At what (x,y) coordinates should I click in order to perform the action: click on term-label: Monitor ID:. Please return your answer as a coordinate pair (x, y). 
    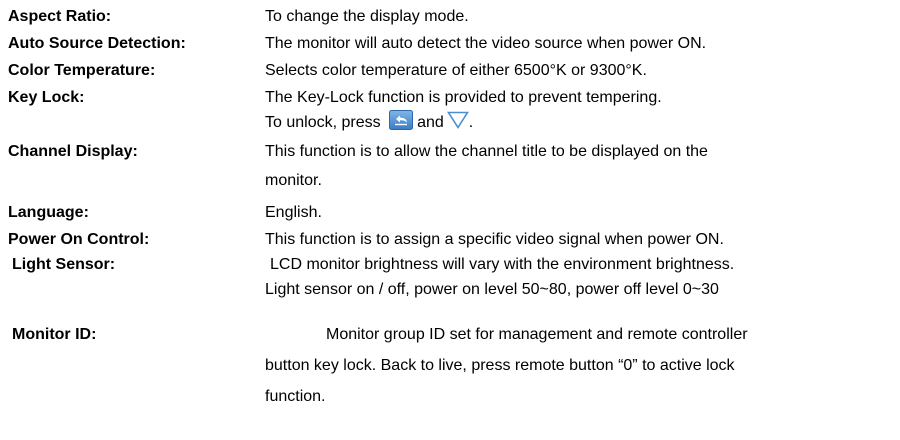
    Looking at the image, I should click on (54, 334).